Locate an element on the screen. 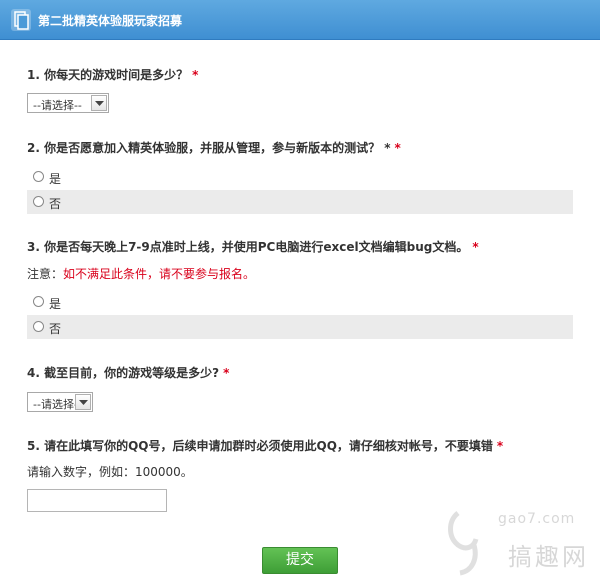  game-level-select: --请选择-- is located at coordinates (60, 402).